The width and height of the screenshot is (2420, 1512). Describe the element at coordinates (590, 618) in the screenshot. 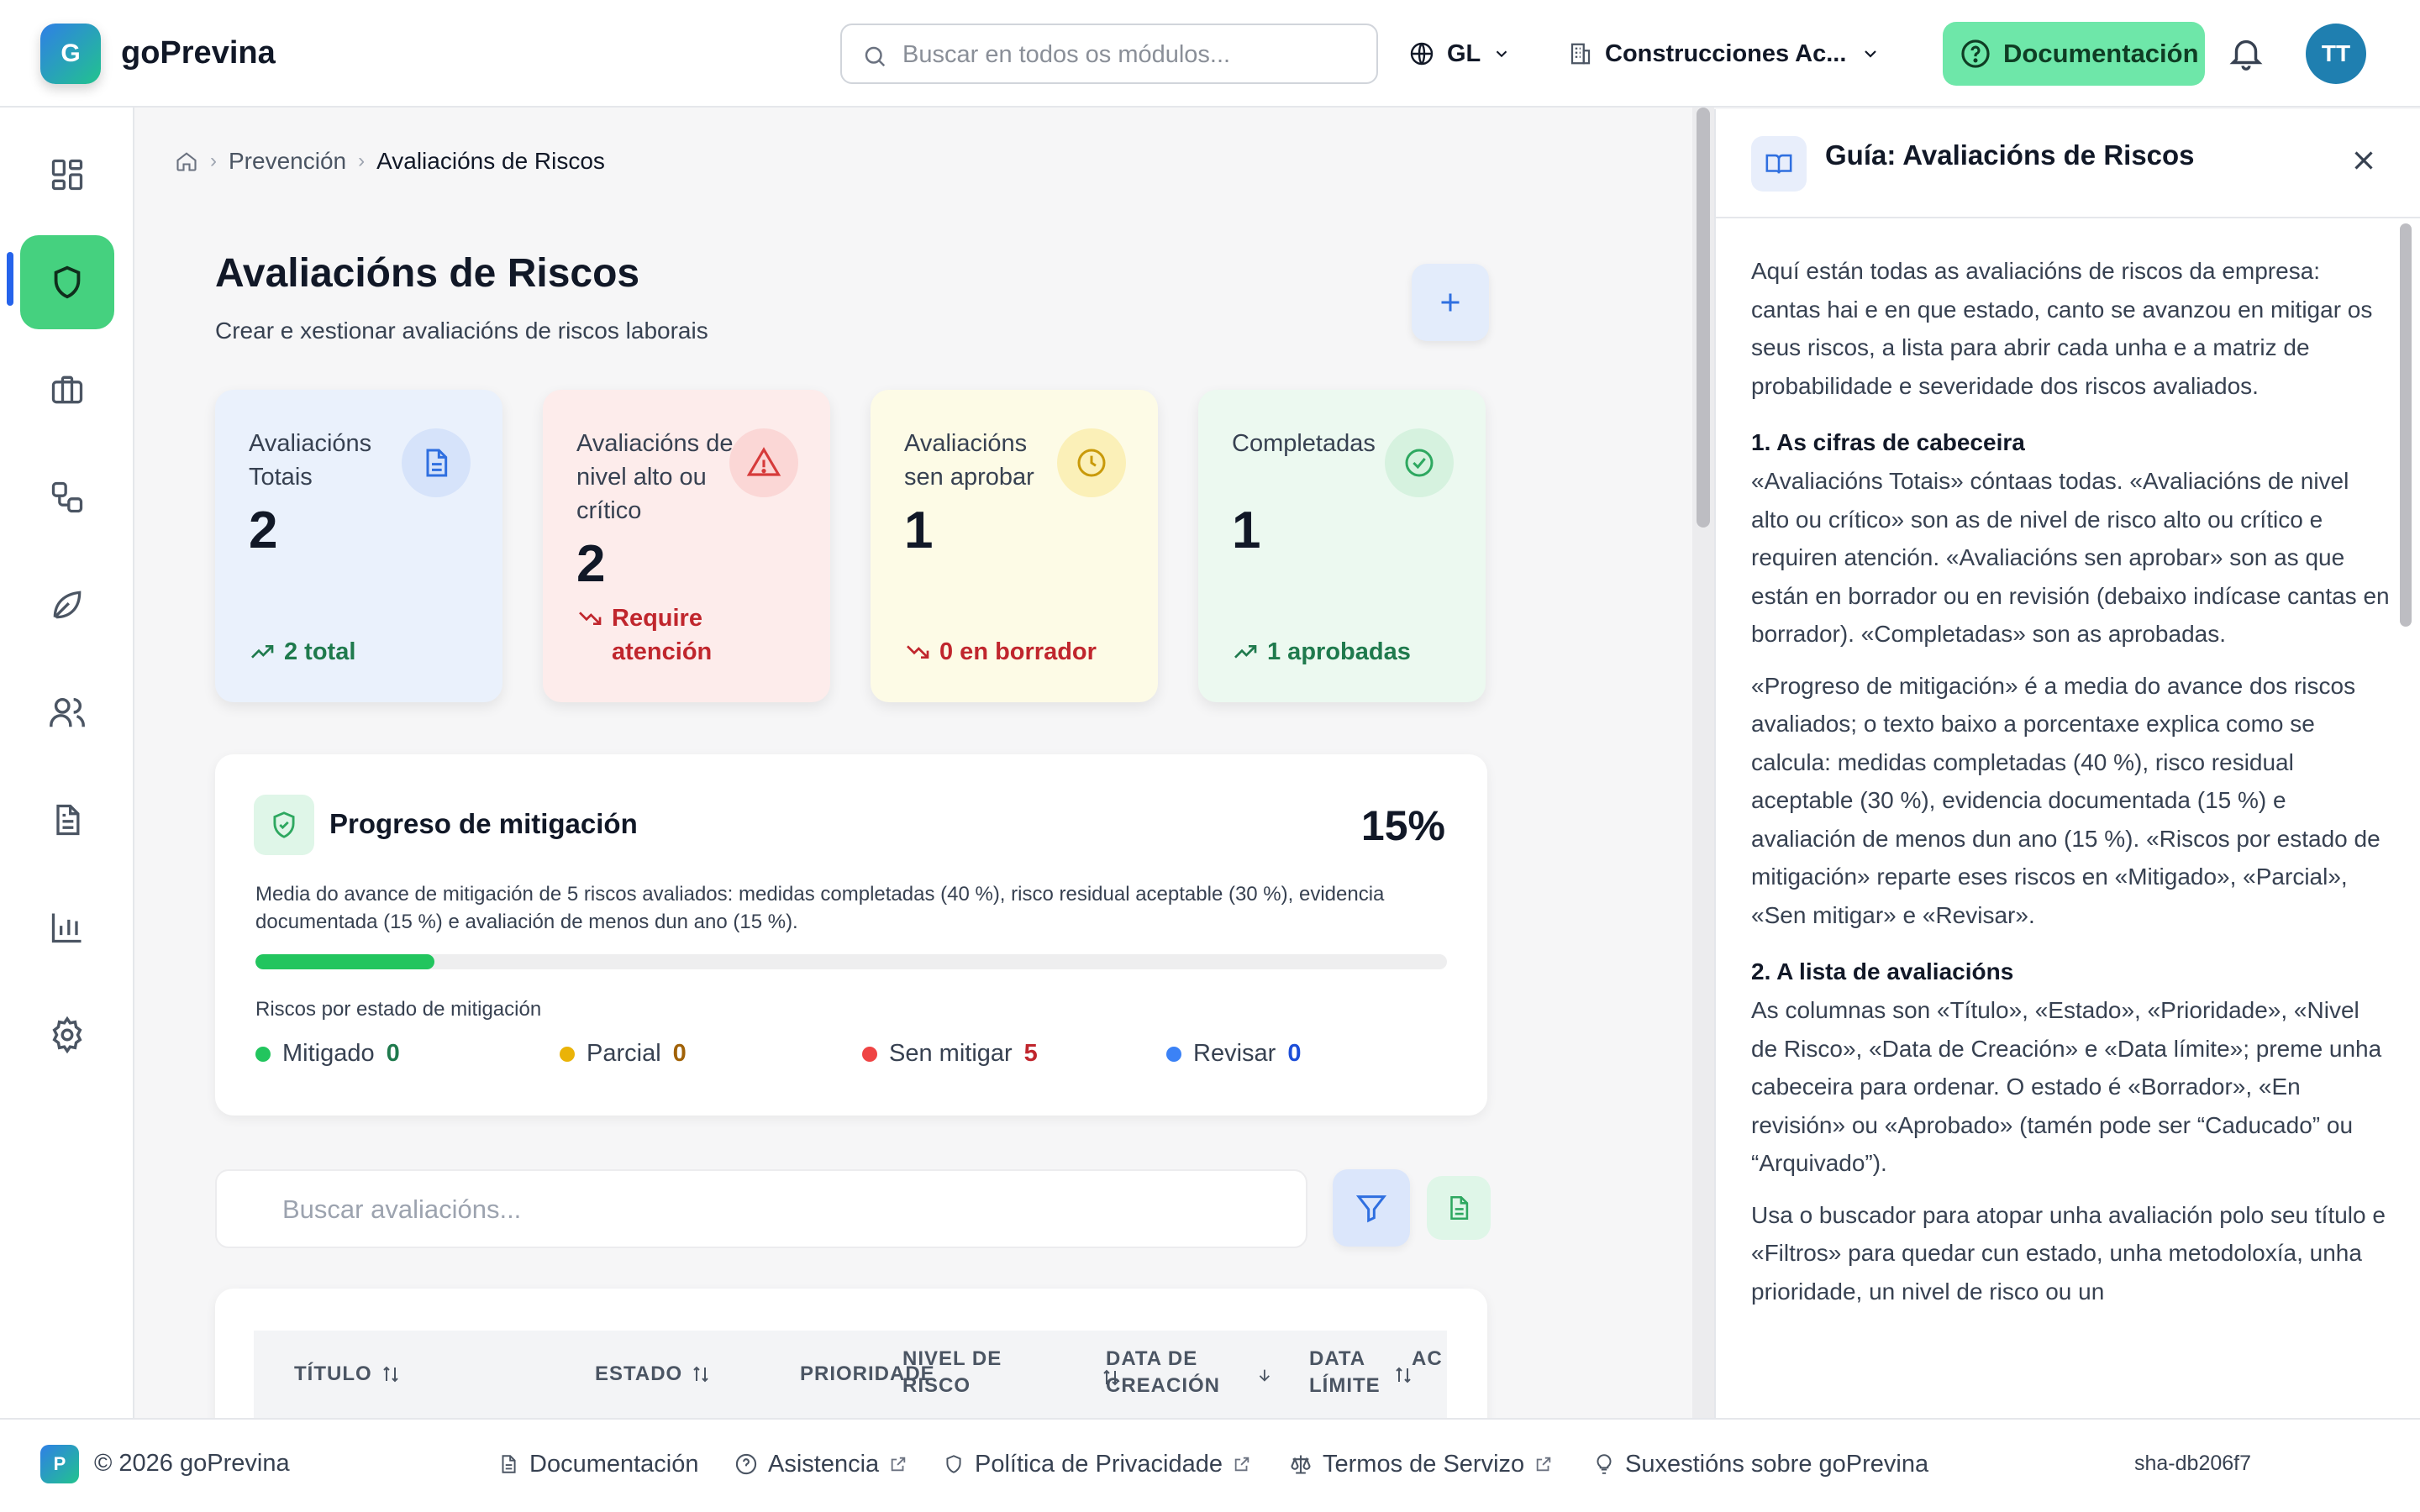

I see `trending-down-icon` at that location.